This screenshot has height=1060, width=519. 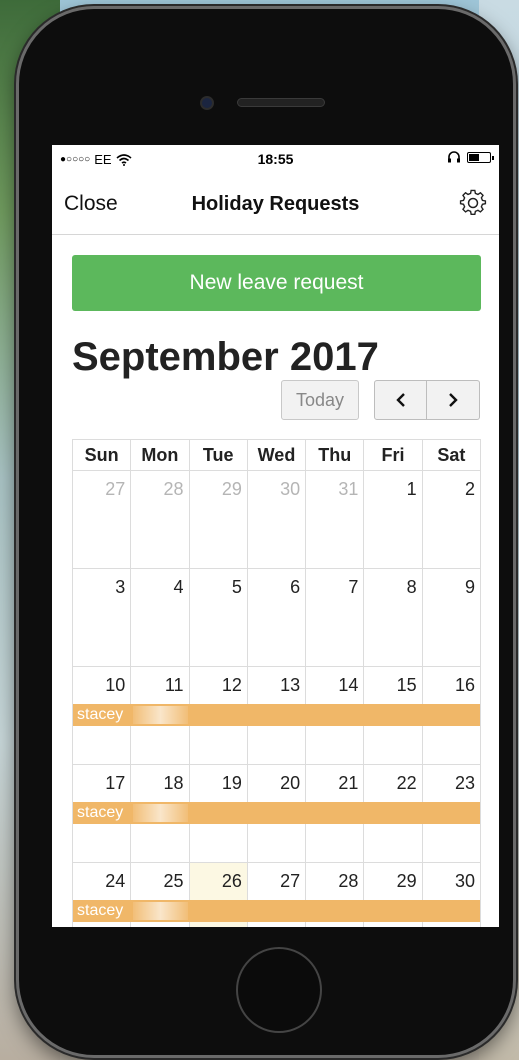 I want to click on status-time: 18:55, so click(x=275, y=159).